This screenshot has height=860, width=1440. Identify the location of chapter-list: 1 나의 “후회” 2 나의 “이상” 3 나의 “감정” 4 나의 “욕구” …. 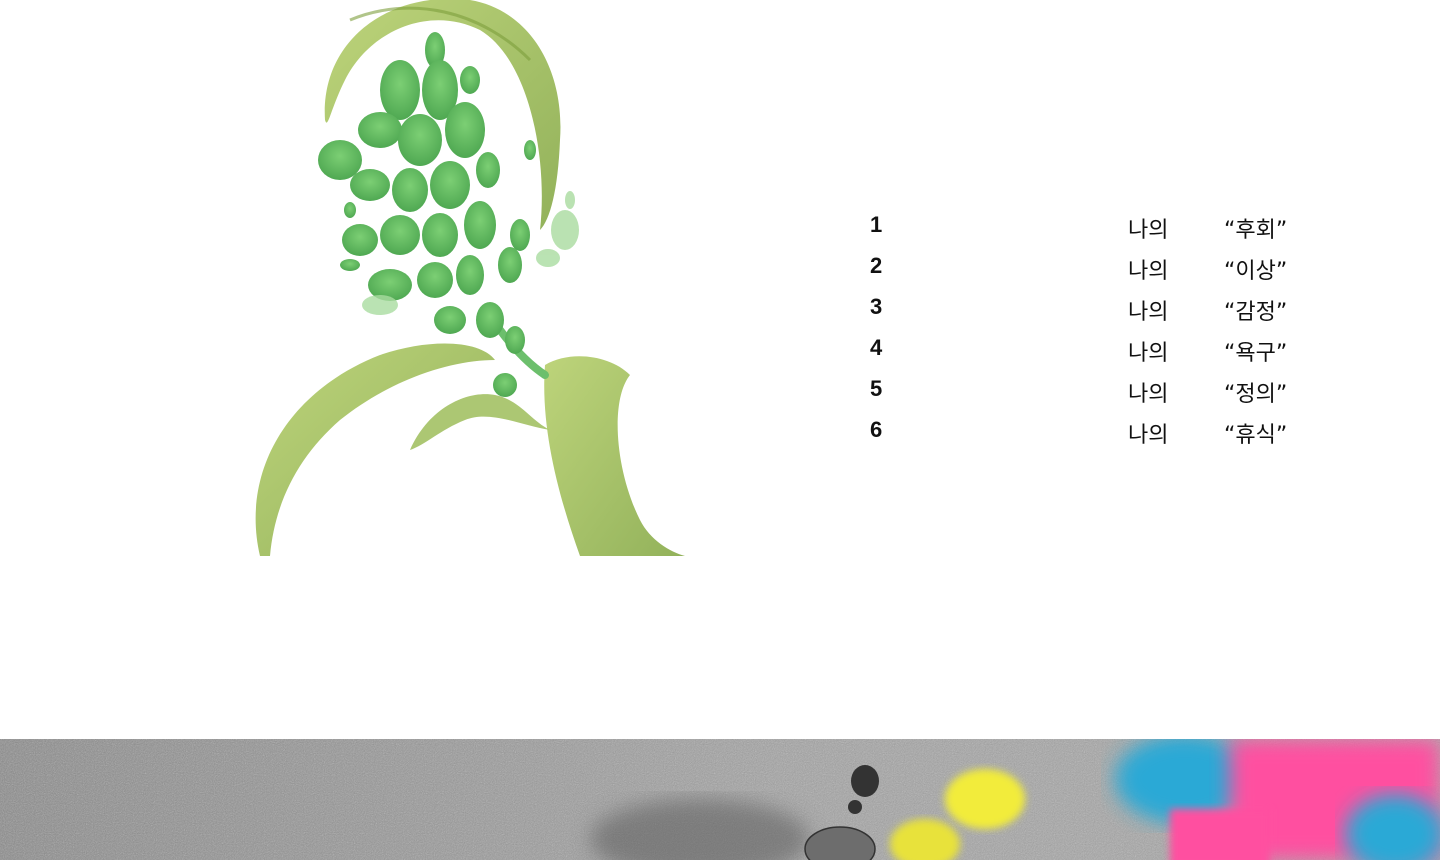
(1085, 329).